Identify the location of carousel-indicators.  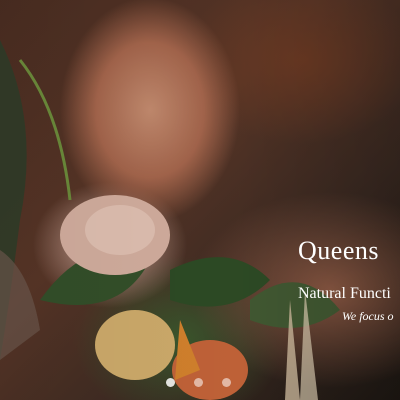
(198, 382).